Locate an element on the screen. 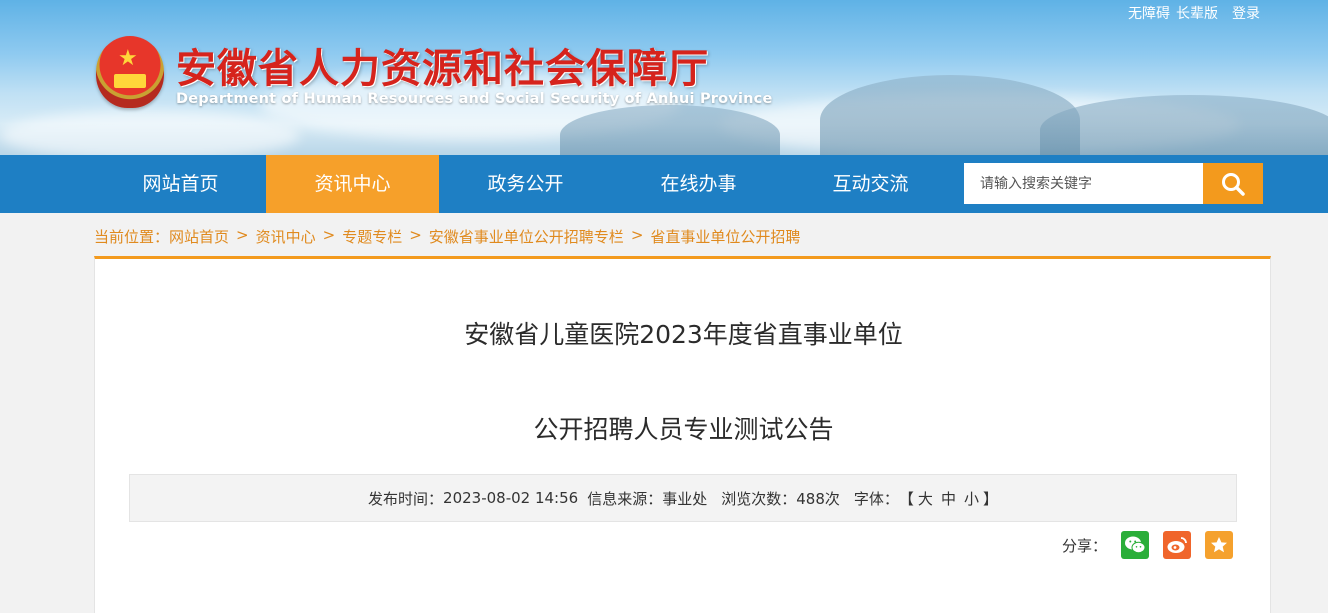  share-bar: 分享： is located at coordinates (1147, 545).